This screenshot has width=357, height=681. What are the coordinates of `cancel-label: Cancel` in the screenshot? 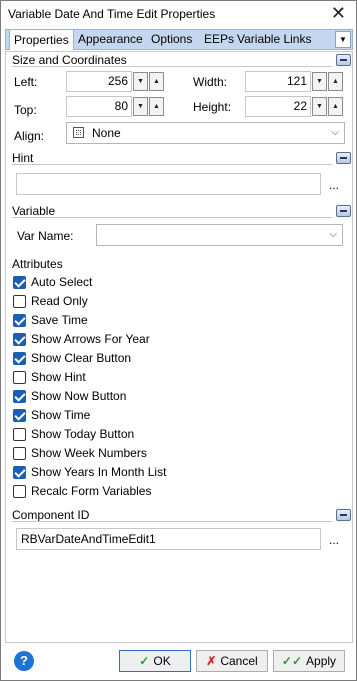 It's located at (239, 661).